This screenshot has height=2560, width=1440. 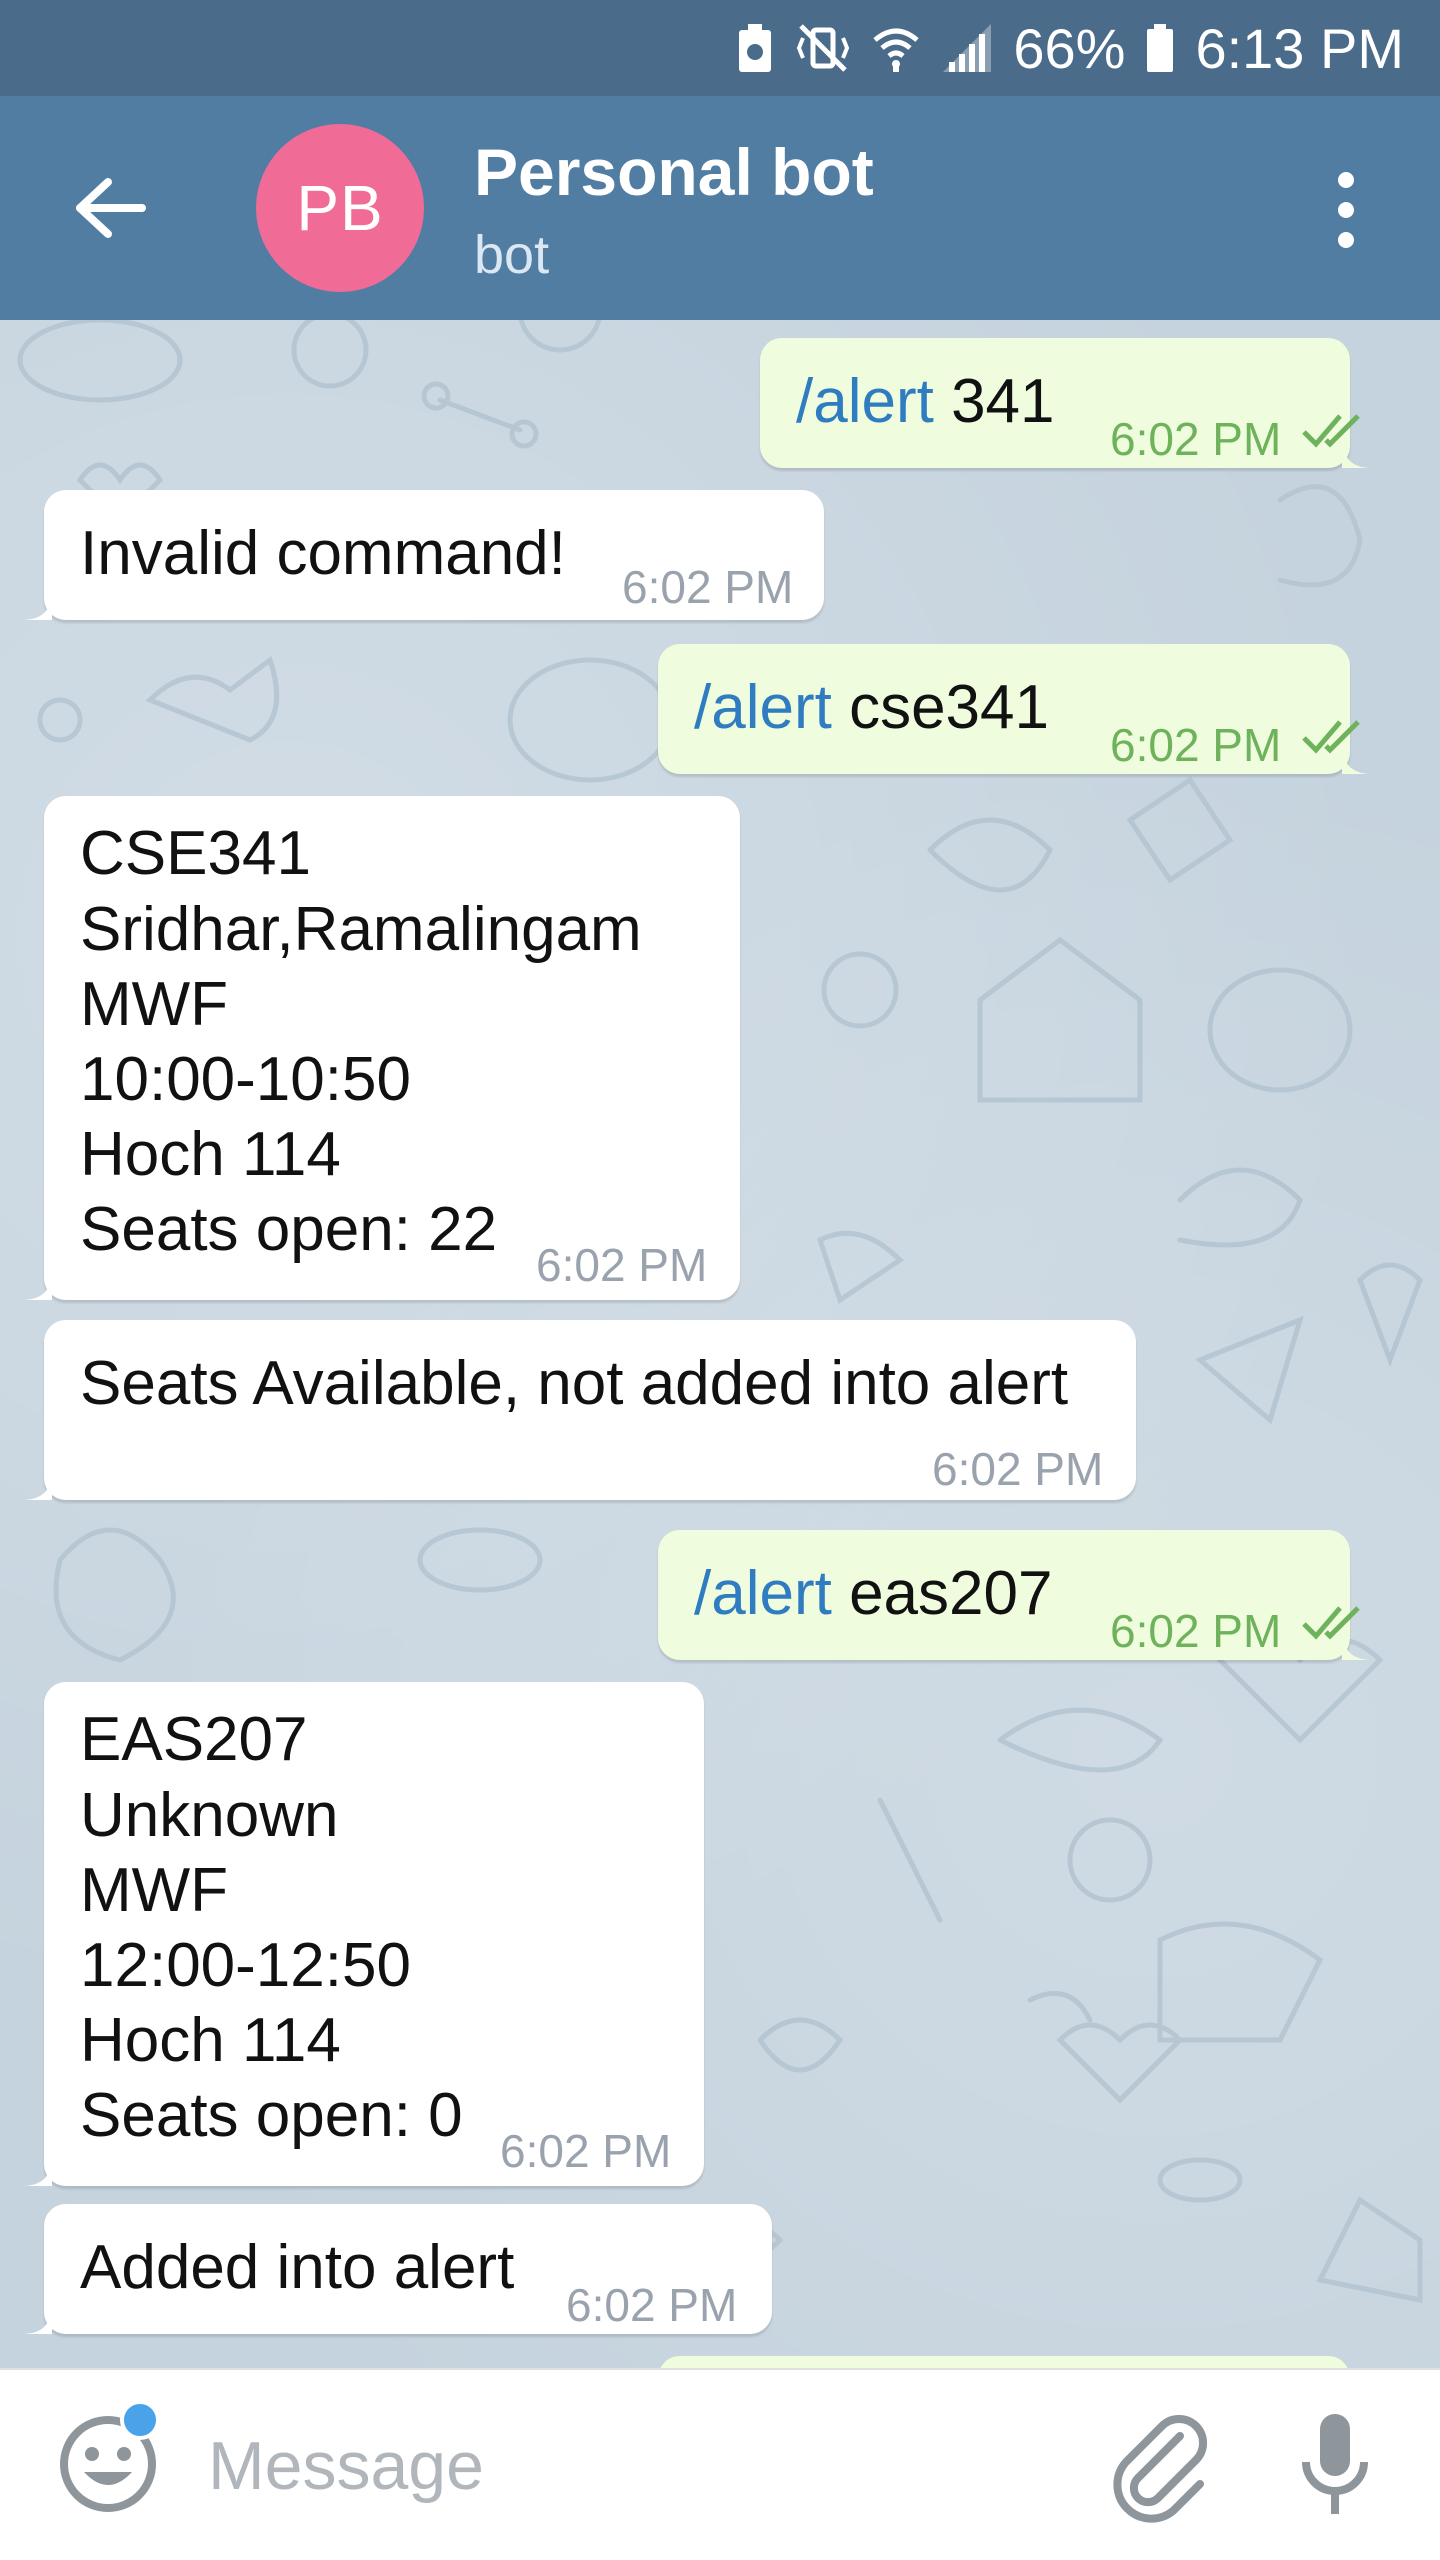 I want to click on message-input, so click(x=618, y=2466).